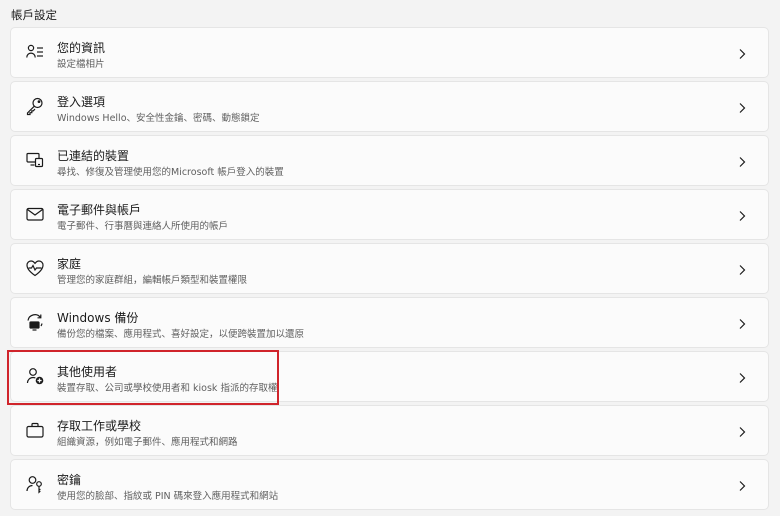  I want to click on item-description: 組織資源，例如電子郵件、應用程式和網路, so click(147, 442).